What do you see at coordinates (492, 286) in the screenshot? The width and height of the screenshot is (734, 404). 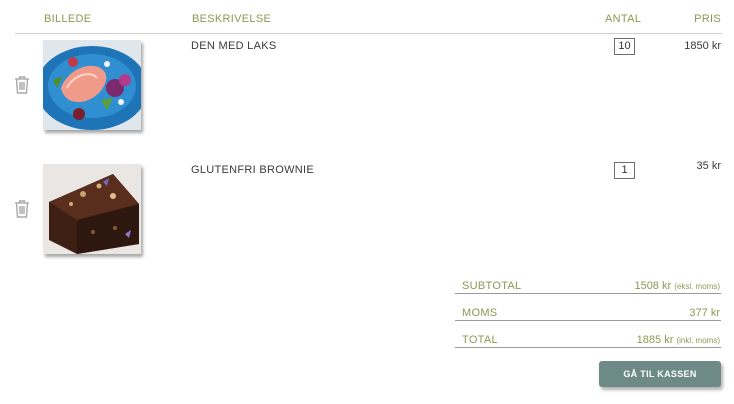 I see `subtotal-label: SUBTOTAL` at bounding box center [492, 286].